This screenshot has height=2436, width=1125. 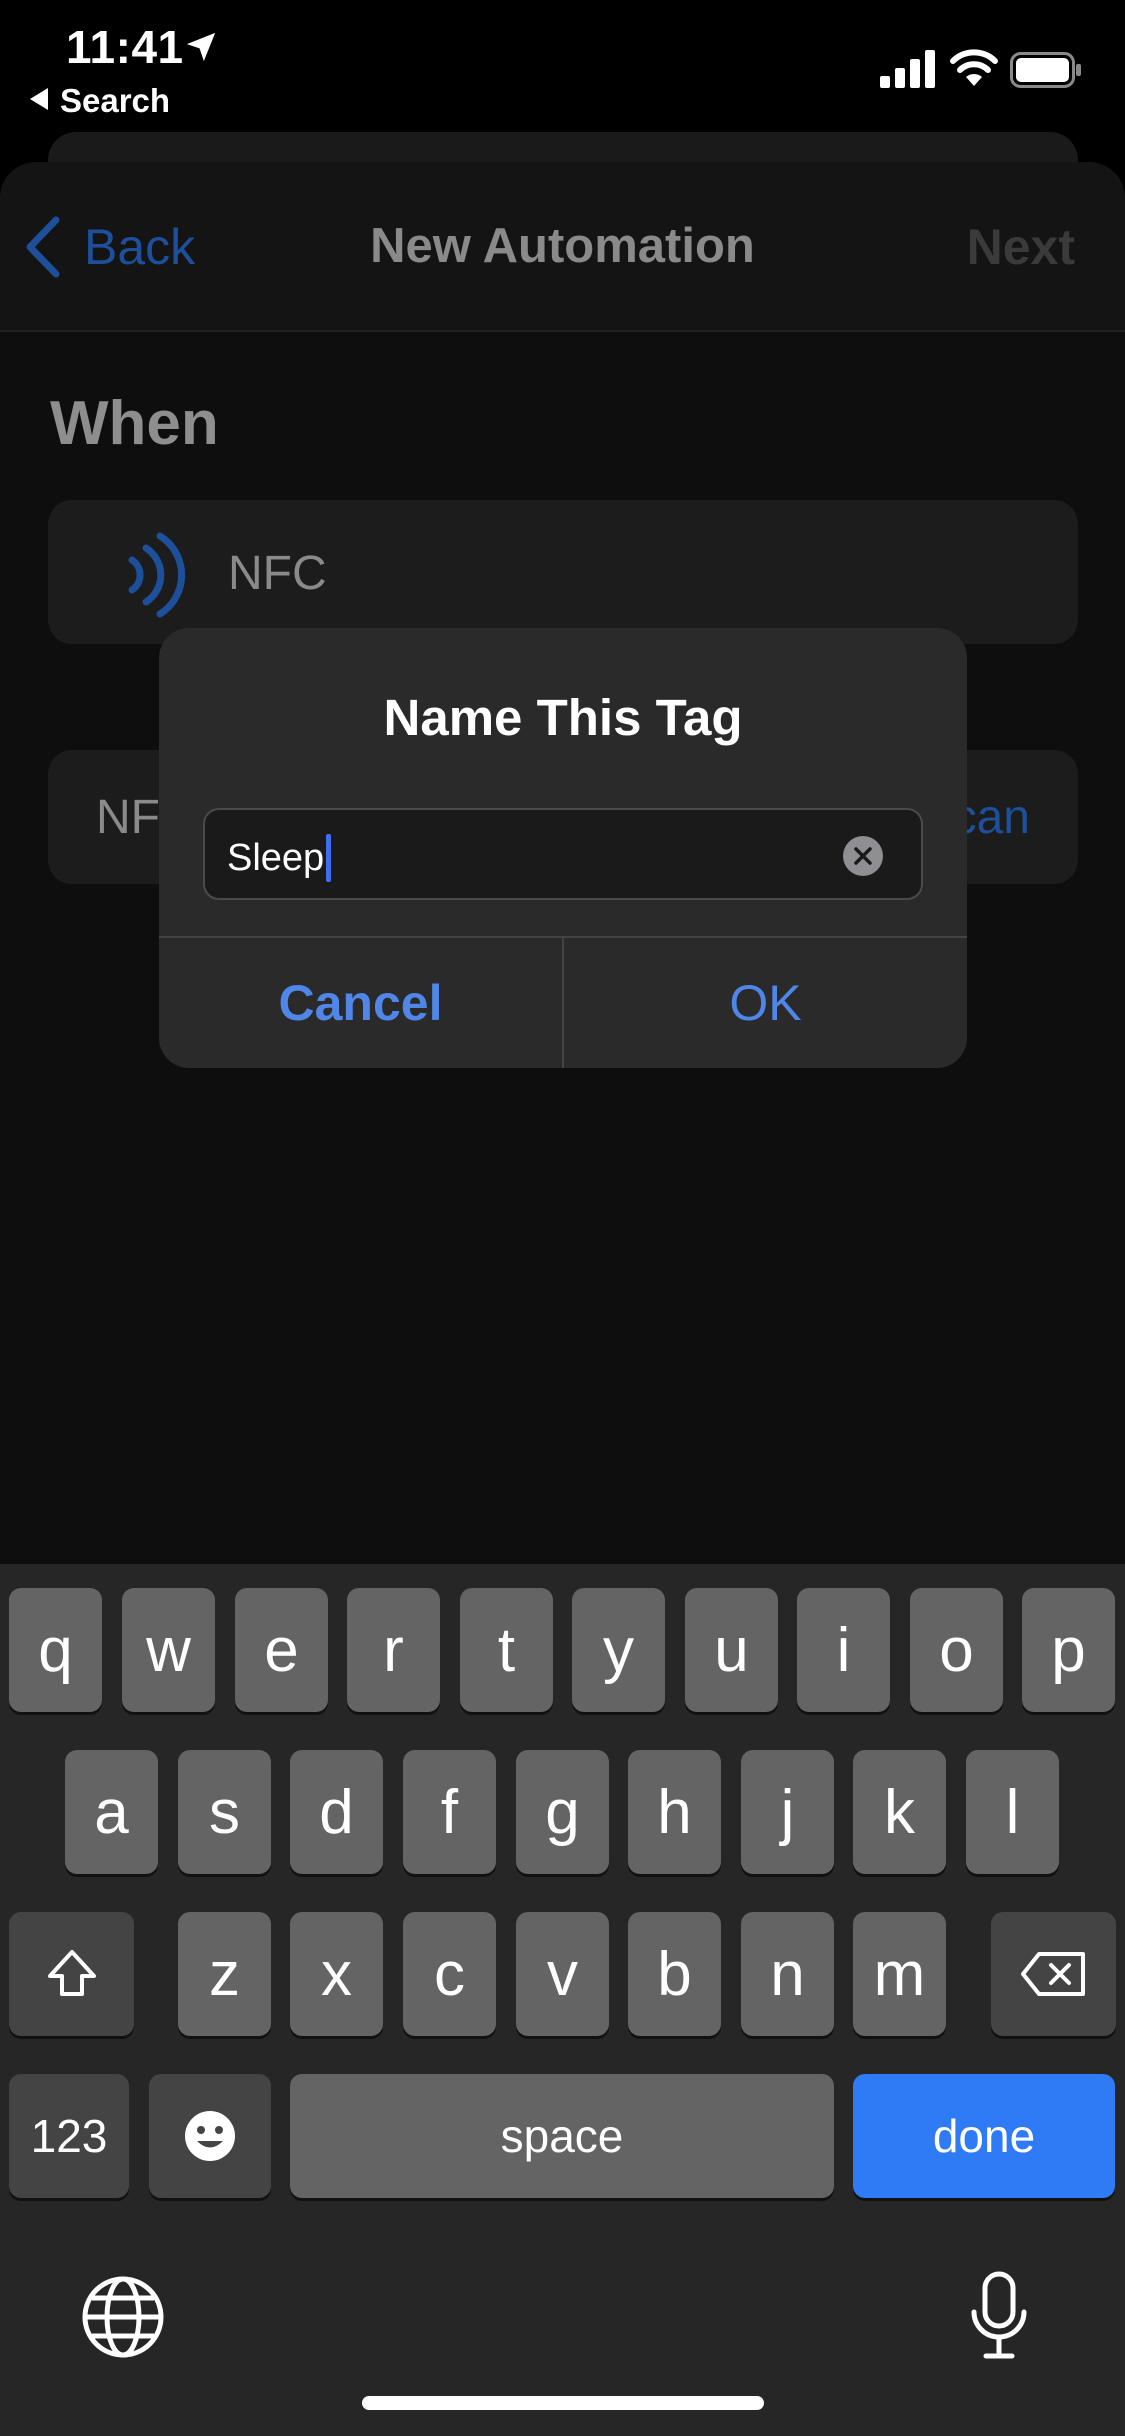 What do you see at coordinates (360, 1003) in the screenshot?
I see `cancel-button: Cancel` at bounding box center [360, 1003].